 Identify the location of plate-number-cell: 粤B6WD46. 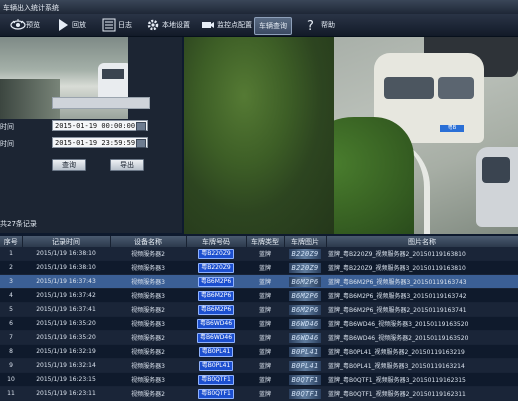
(216, 323).